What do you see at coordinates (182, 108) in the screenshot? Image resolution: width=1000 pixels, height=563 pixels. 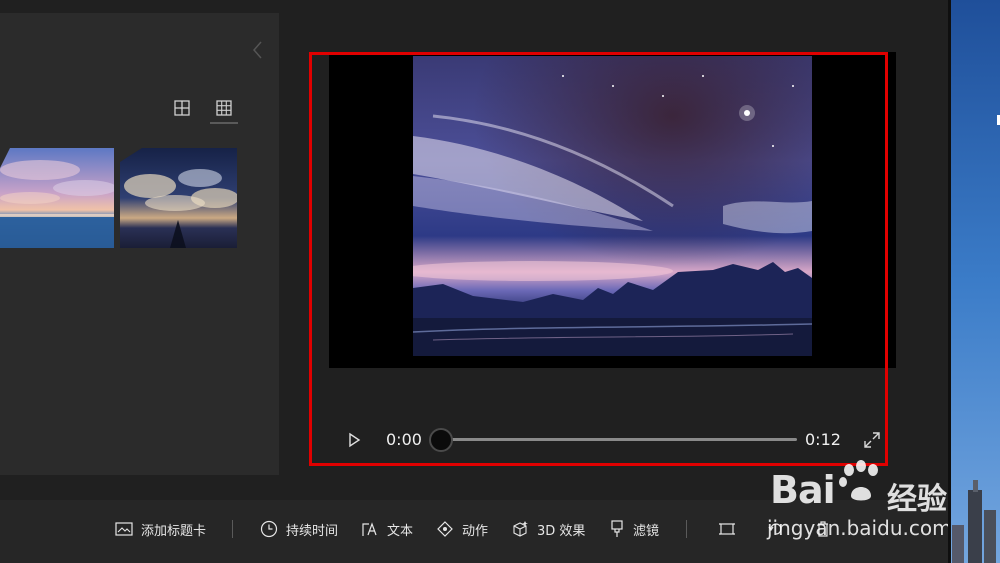 I see `grid-large-icon` at bounding box center [182, 108].